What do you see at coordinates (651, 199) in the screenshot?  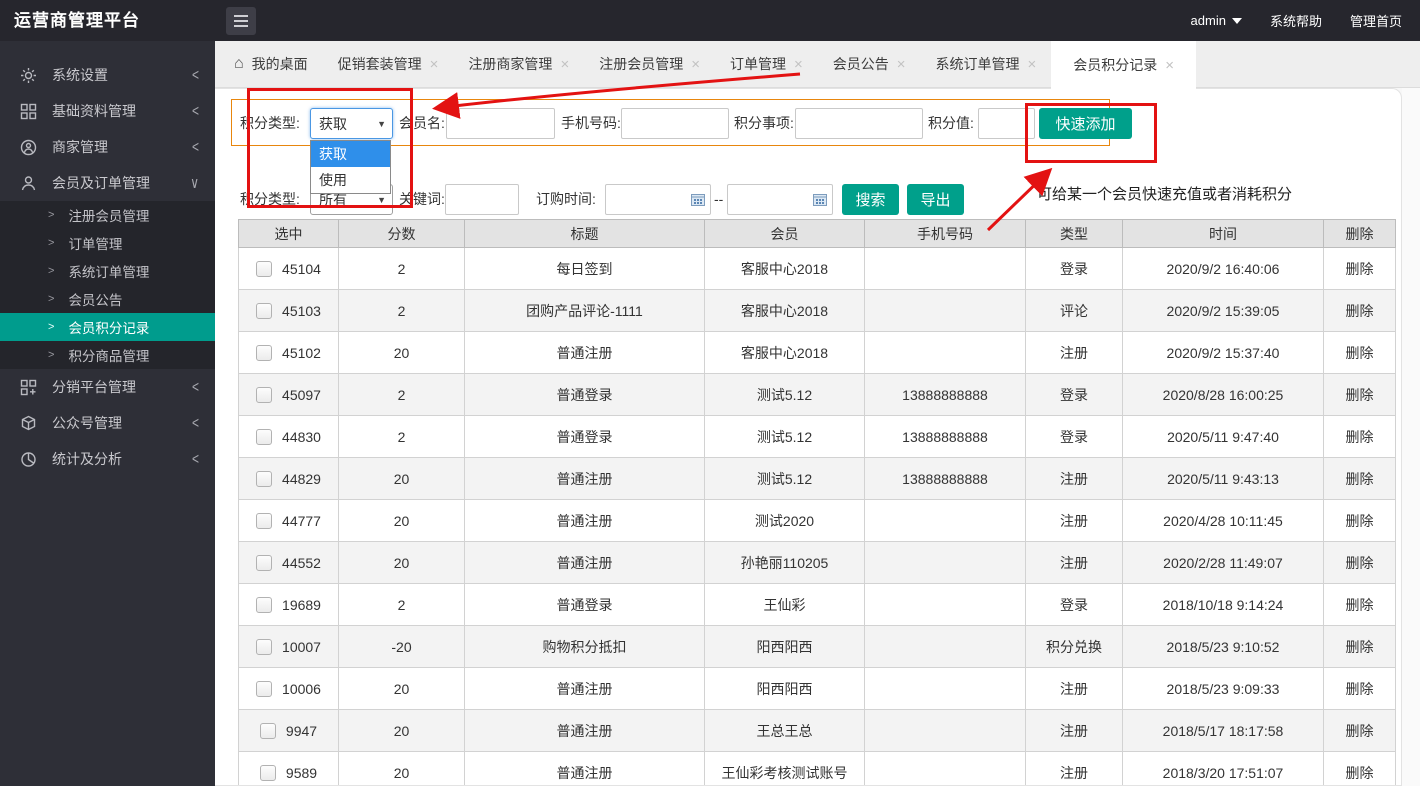 I see `date-from-input` at bounding box center [651, 199].